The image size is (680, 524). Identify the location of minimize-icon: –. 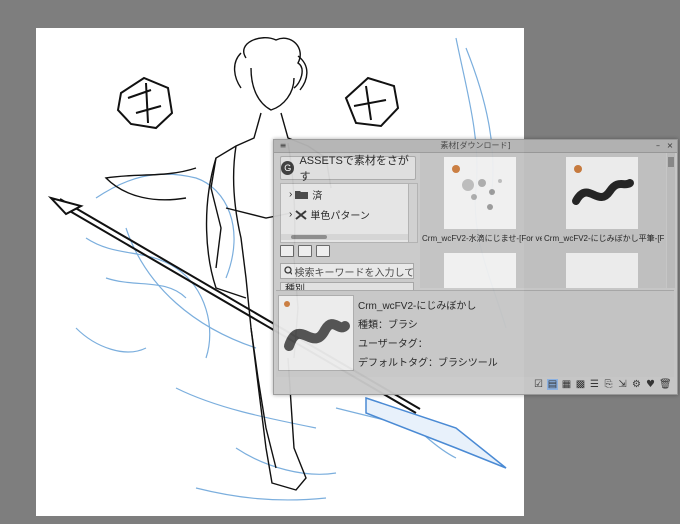
(658, 146).